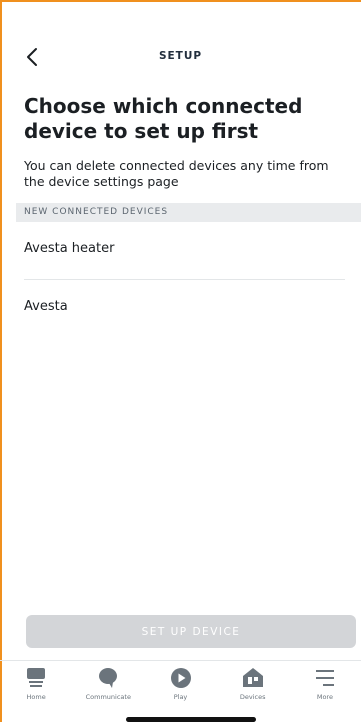 This screenshot has height=722, width=361. What do you see at coordinates (180, 697) in the screenshot?
I see `nav-label-play: Play` at bounding box center [180, 697].